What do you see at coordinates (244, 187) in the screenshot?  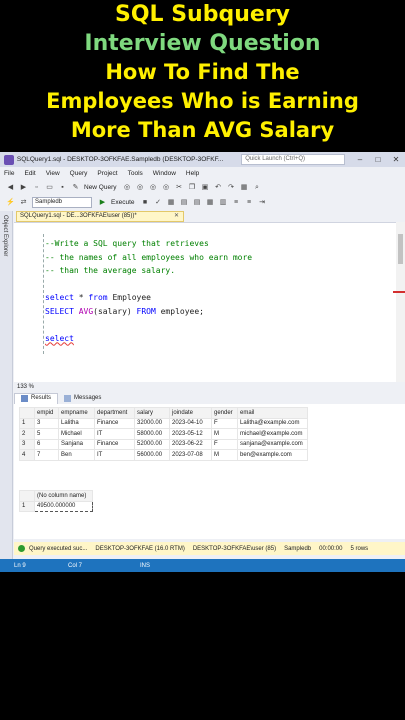 I see `debug-icon: ▦` at bounding box center [244, 187].